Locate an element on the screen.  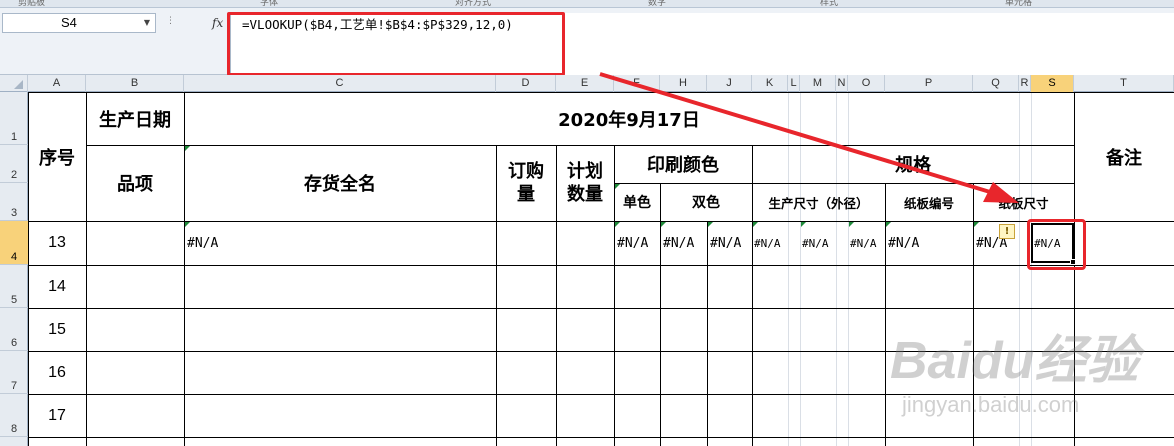
row-header-2: 2 is located at coordinates (14, 164).